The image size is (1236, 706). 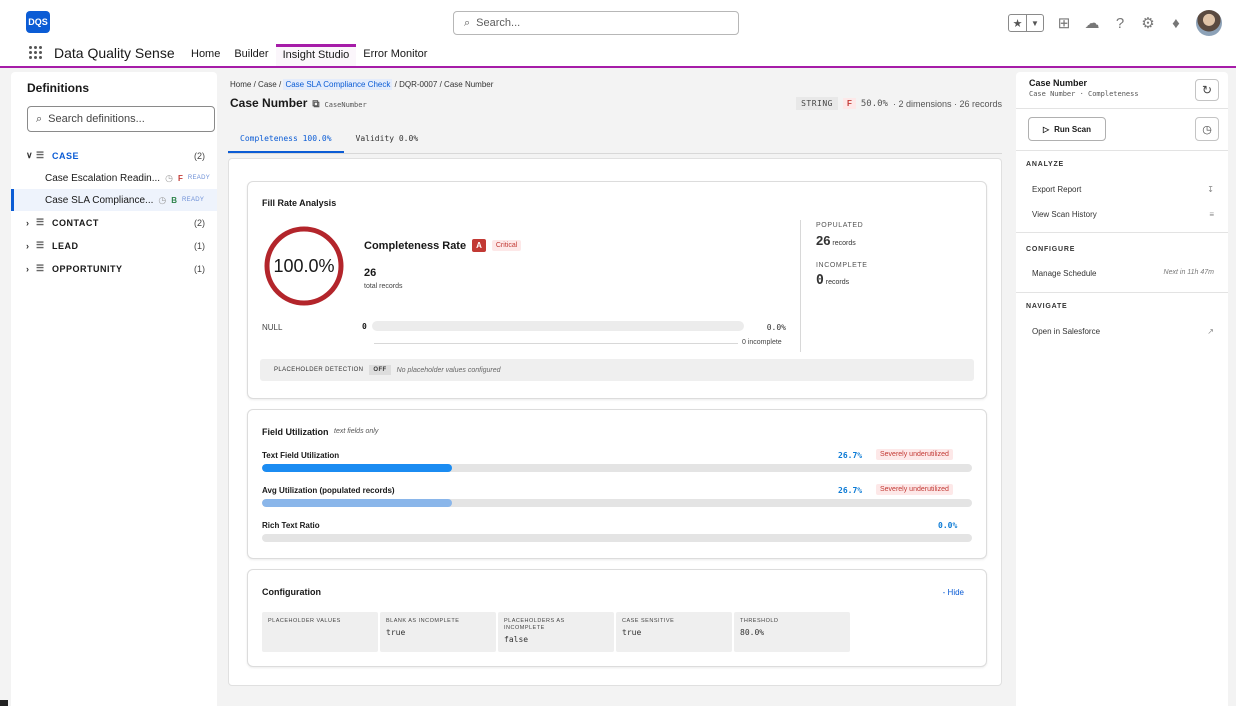 I want to click on external-link-icon: ⧉, so click(x=315, y=104).